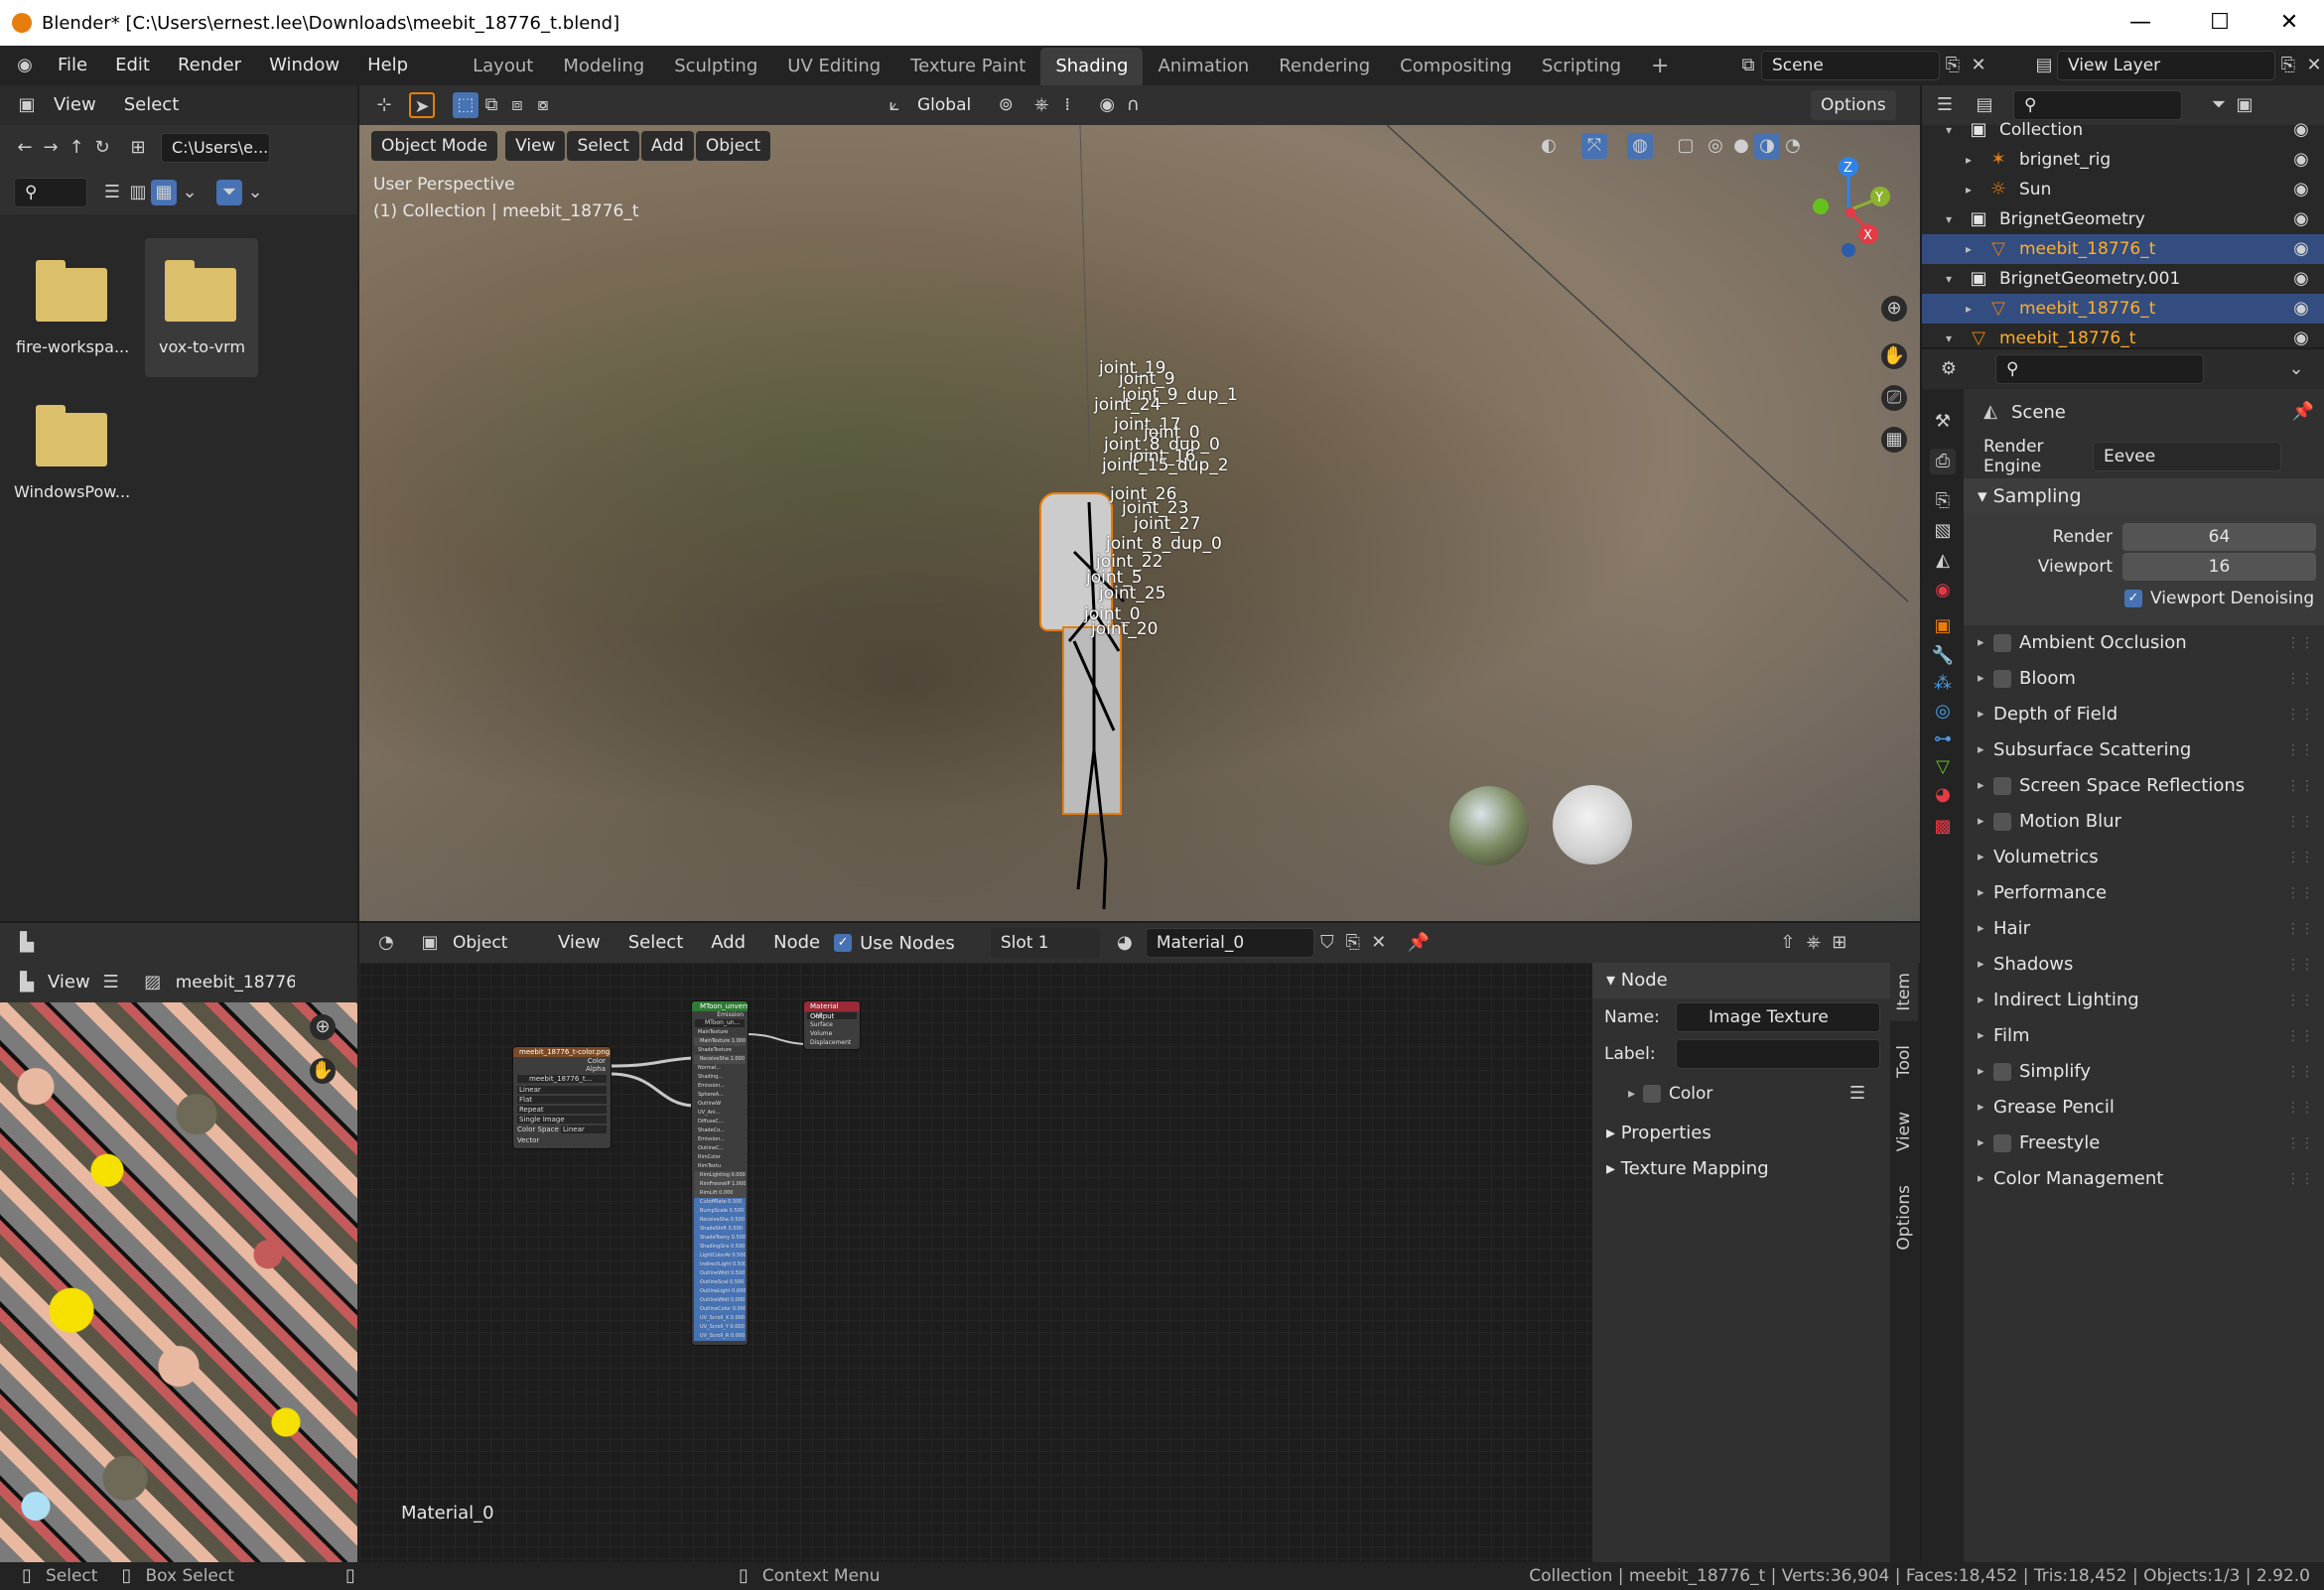  What do you see at coordinates (1125, 943) in the screenshot?
I see `material-icon: ◕` at bounding box center [1125, 943].